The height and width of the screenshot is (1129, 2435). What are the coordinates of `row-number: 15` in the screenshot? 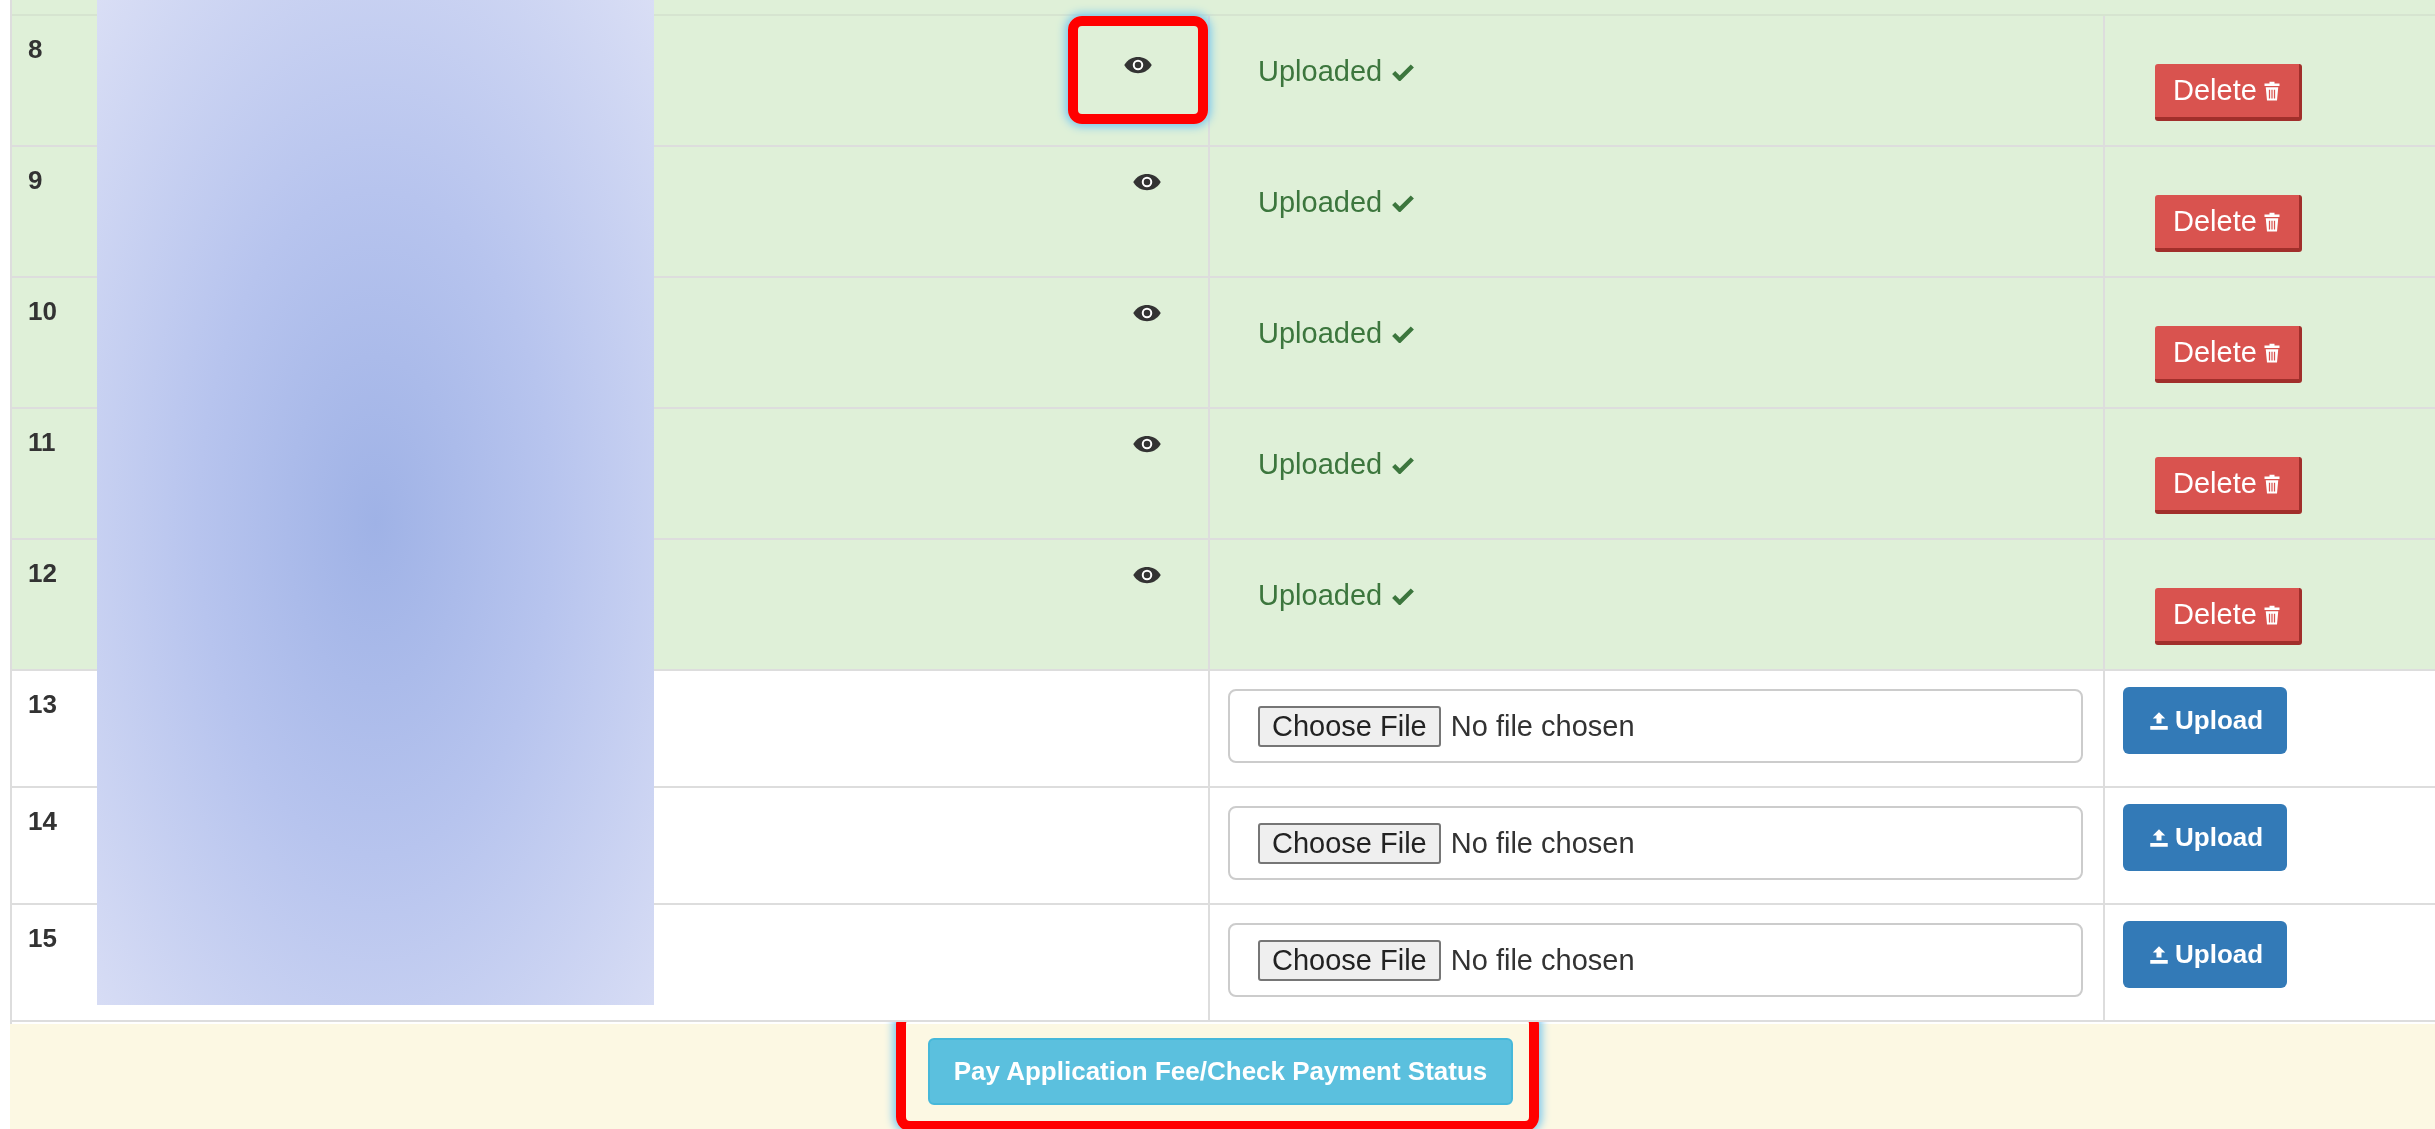 It's located at (42, 938).